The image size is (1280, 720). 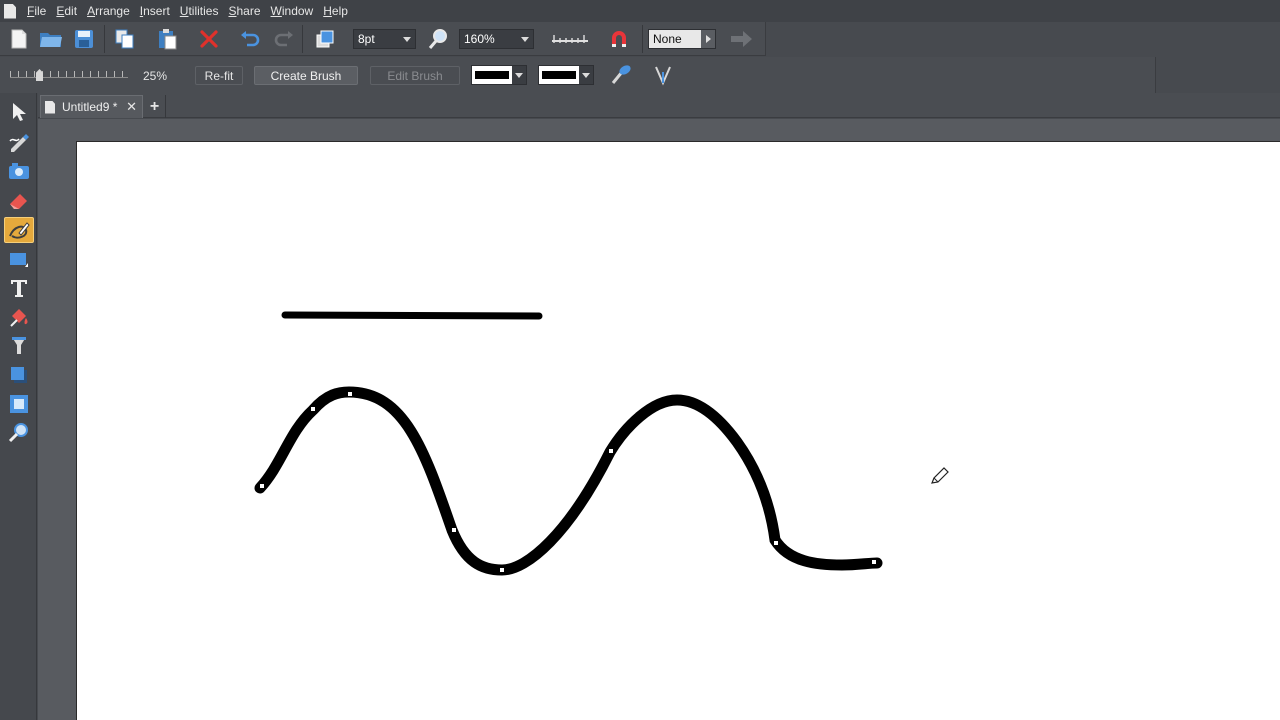 I want to click on app-document-icon, so click(x=10, y=11).